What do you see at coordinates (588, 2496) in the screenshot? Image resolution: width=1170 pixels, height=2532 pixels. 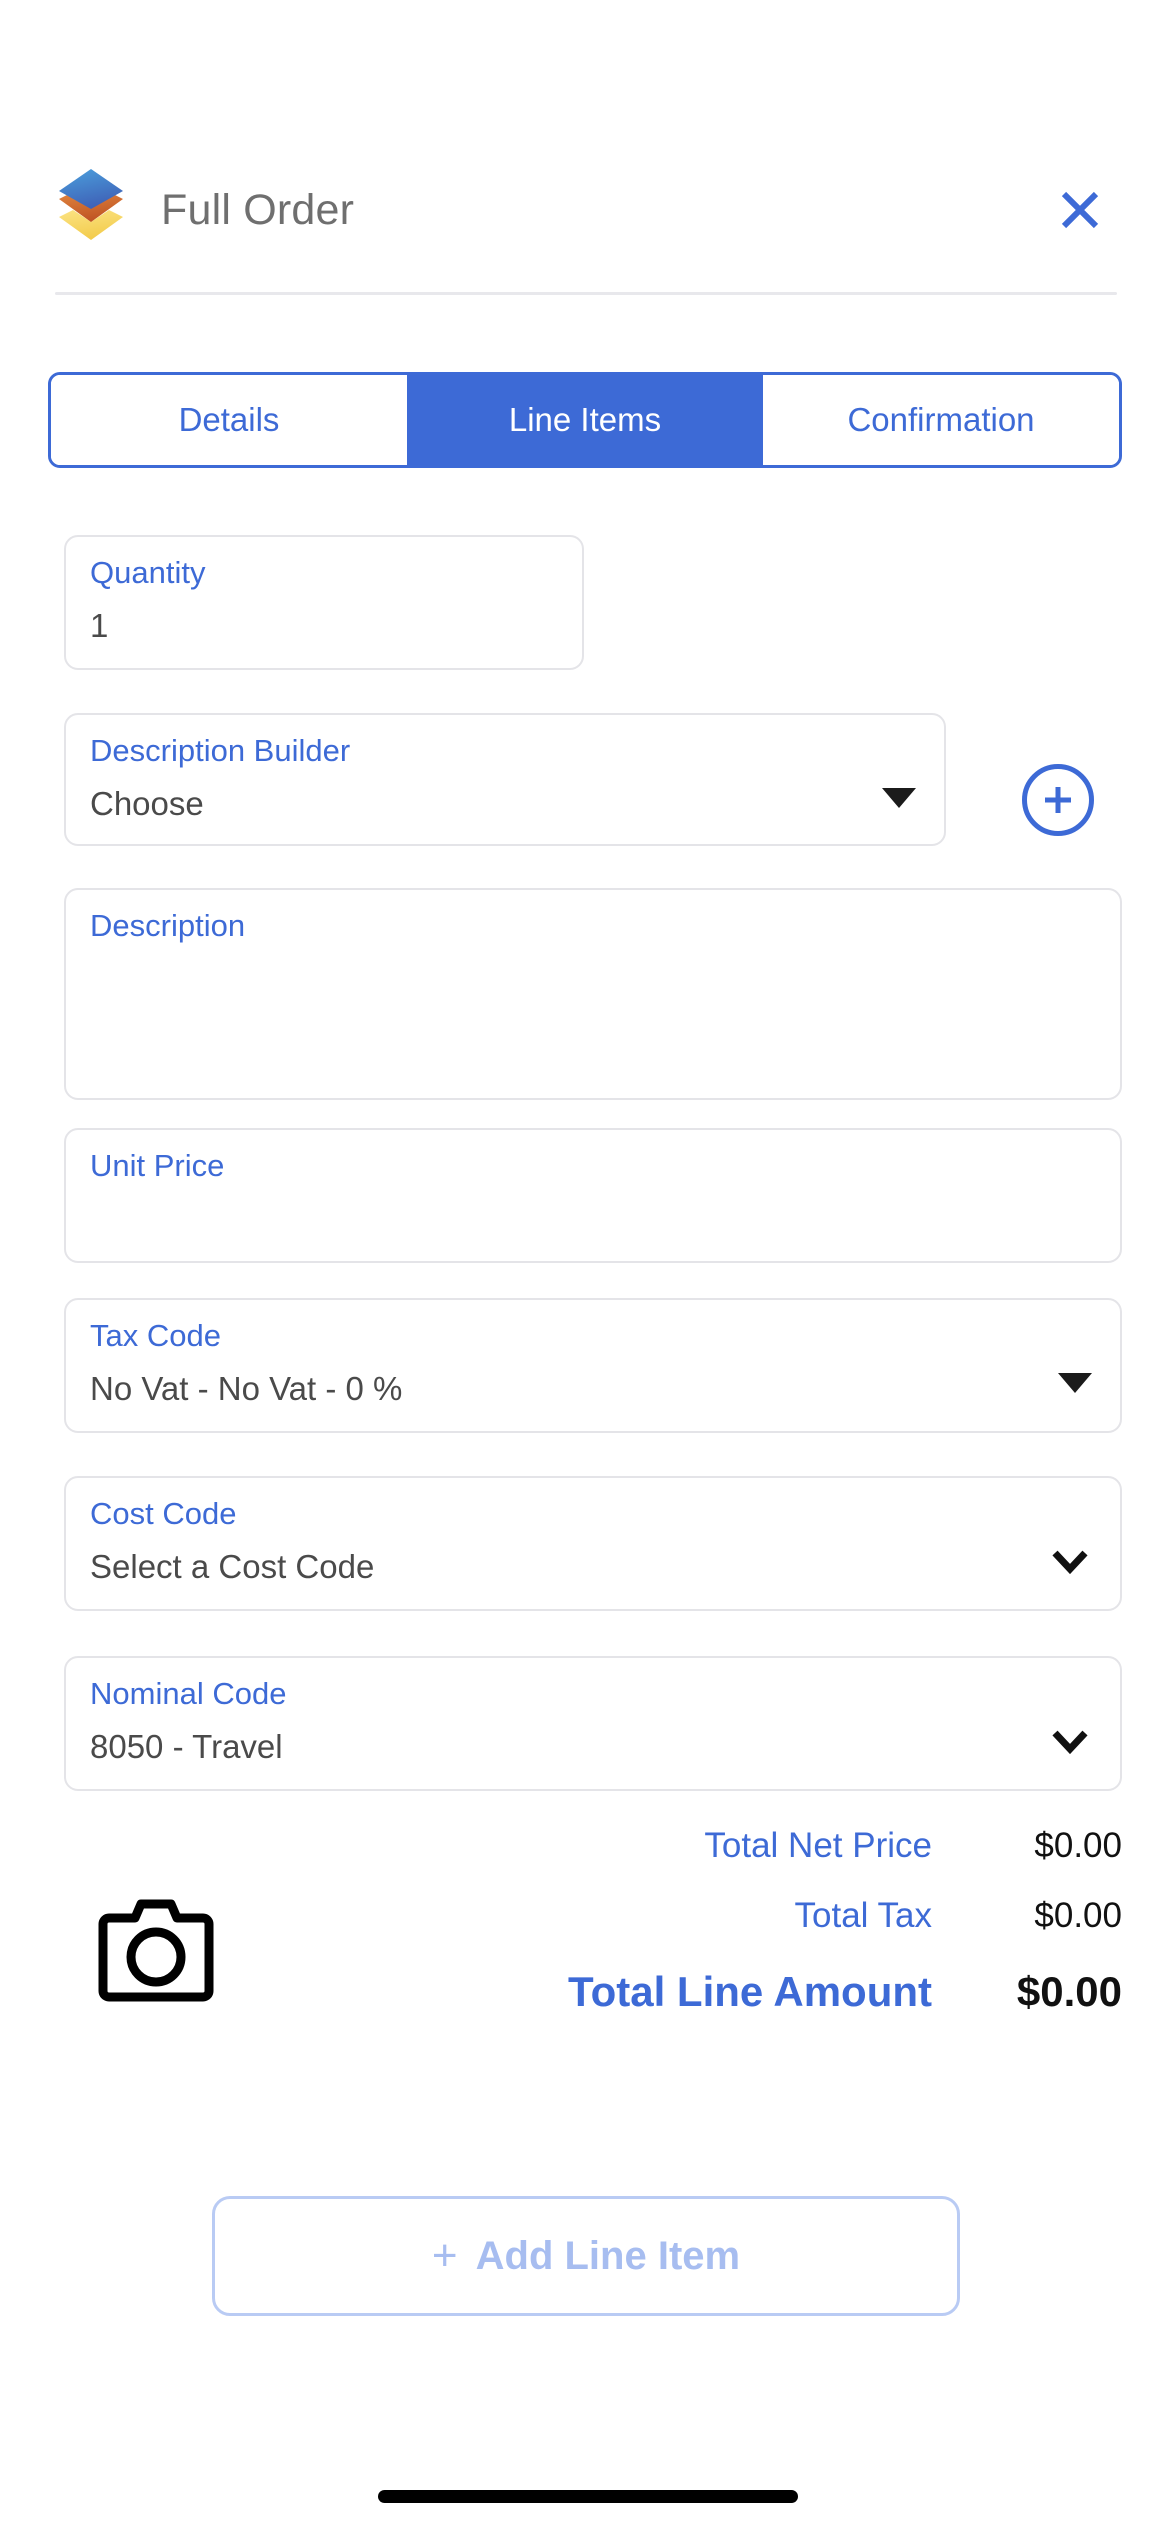 I see `home-indicator` at bounding box center [588, 2496].